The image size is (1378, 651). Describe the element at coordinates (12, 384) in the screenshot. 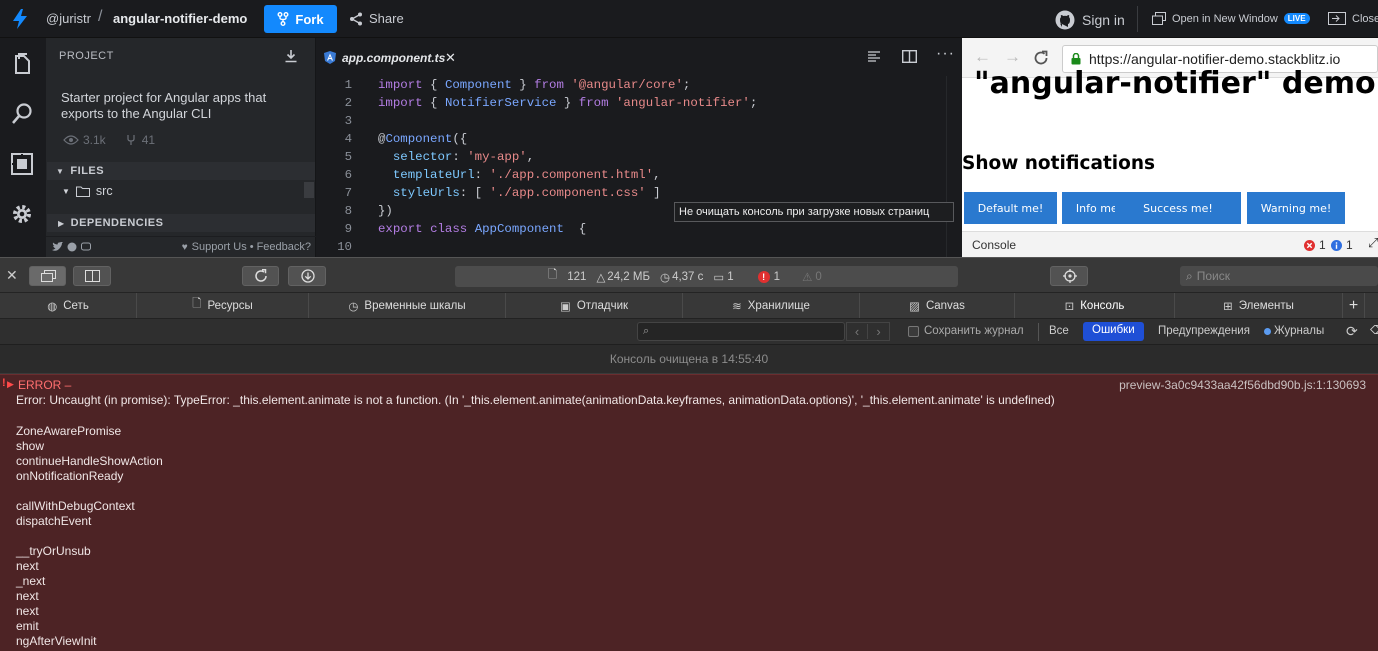

I see `expand-error-icon: ▶` at that location.